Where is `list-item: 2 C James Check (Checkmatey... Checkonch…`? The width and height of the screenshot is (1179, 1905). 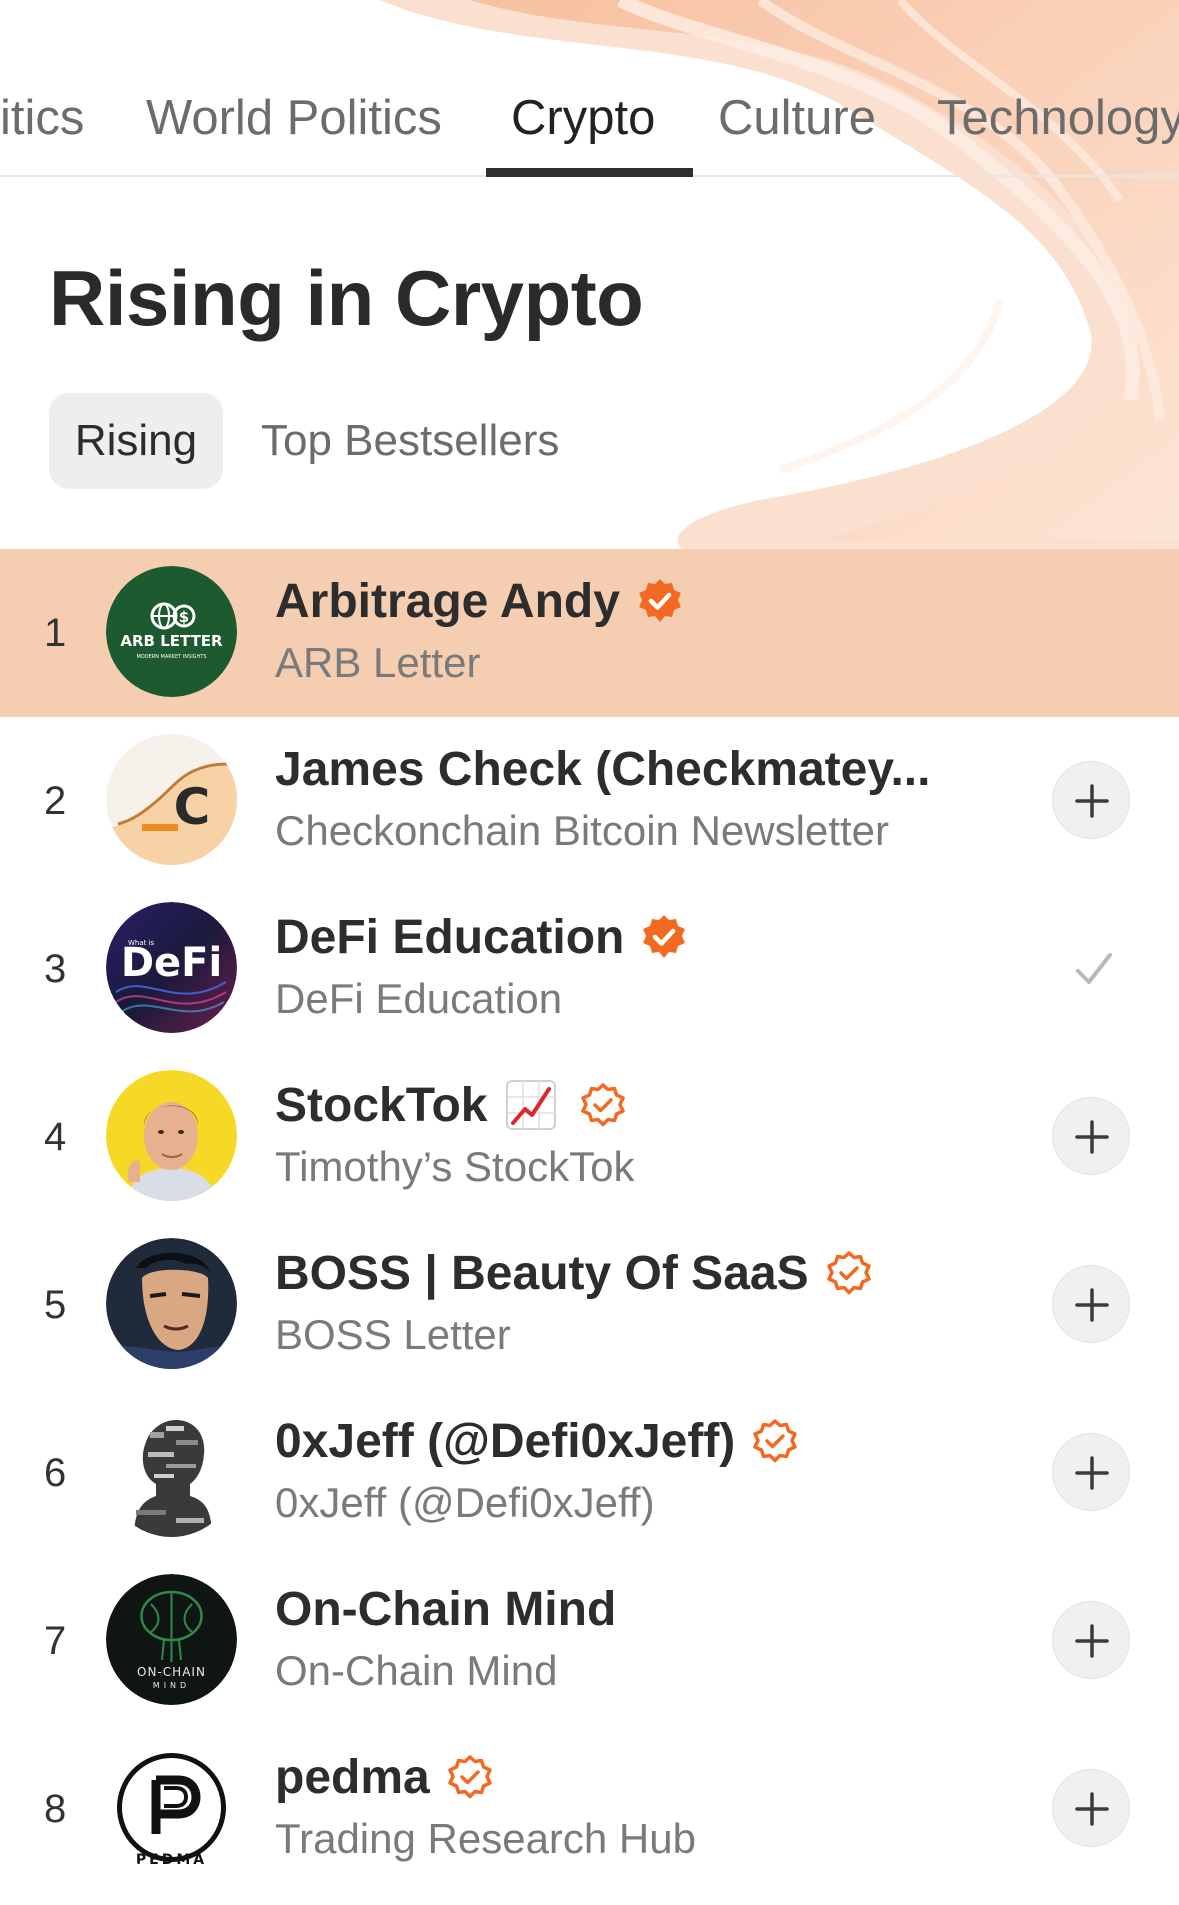
list-item: 2 C James Check (Checkmatey... Checkonch… is located at coordinates (589, 801).